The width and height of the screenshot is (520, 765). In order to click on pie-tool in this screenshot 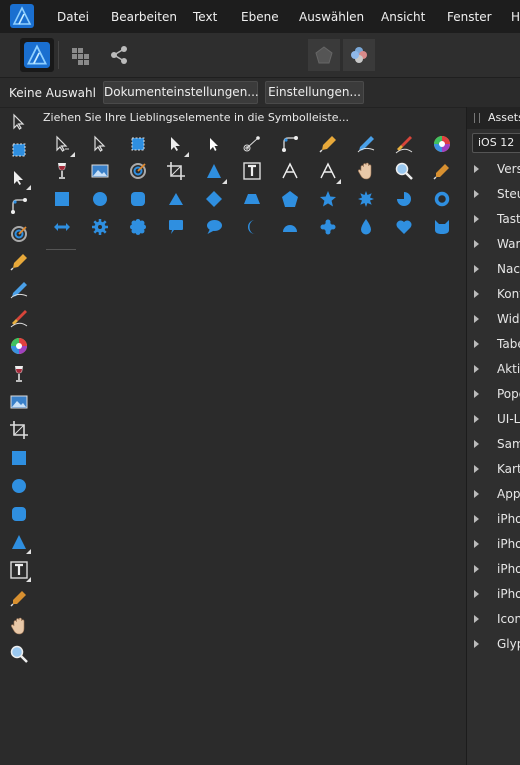, I will do `click(404, 199)`.